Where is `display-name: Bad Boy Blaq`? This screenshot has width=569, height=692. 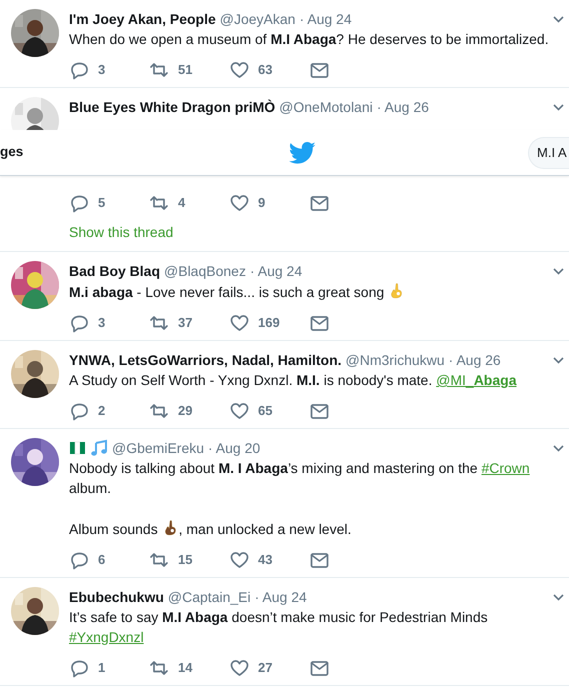
display-name: Bad Boy Blaq is located at coordinates (114, 271).